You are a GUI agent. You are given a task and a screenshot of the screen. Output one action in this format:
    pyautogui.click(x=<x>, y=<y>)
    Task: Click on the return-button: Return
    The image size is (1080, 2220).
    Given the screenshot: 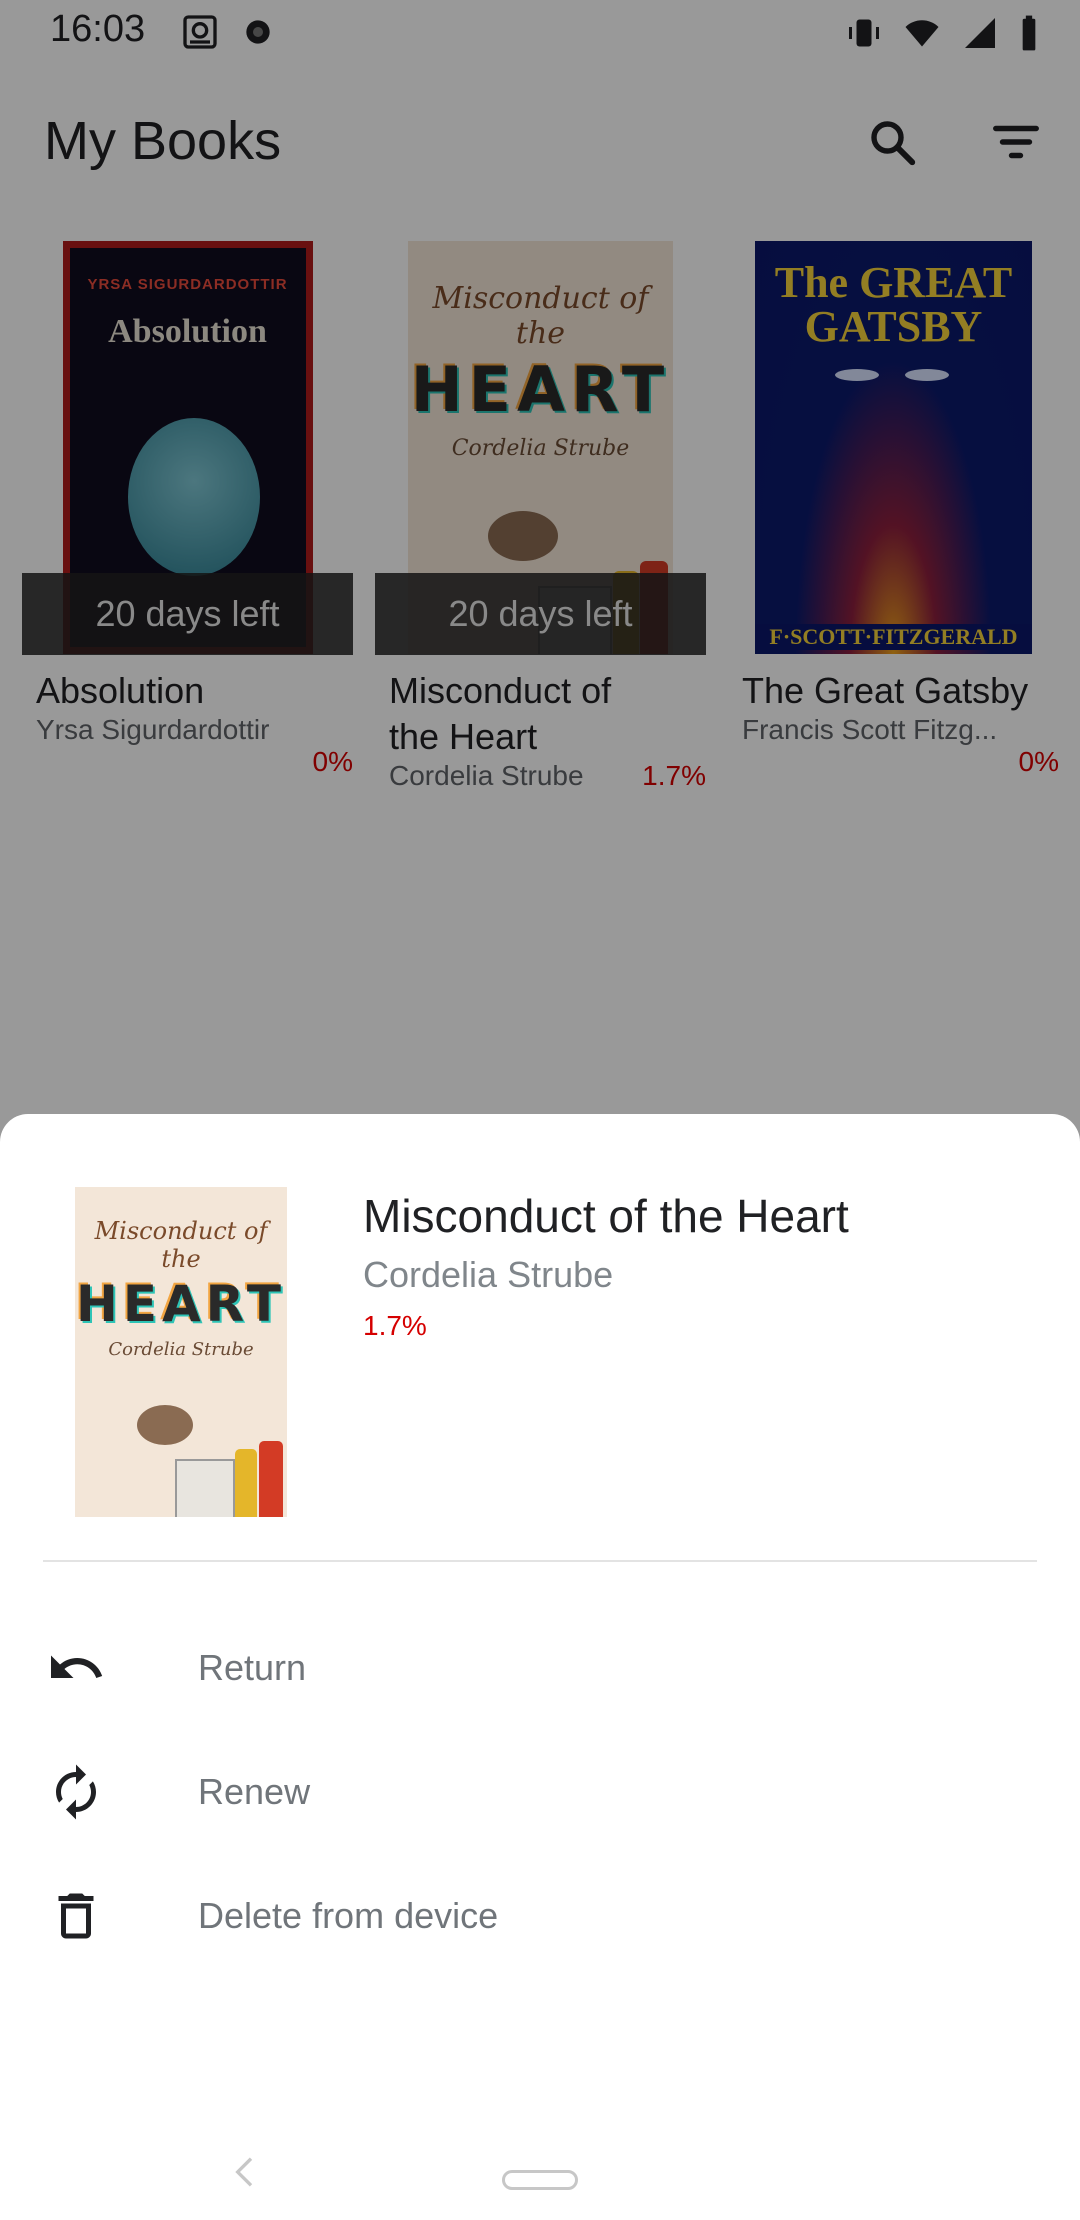 What is the action you would take?
    pyautogui.click(x=540, y=1668)
    